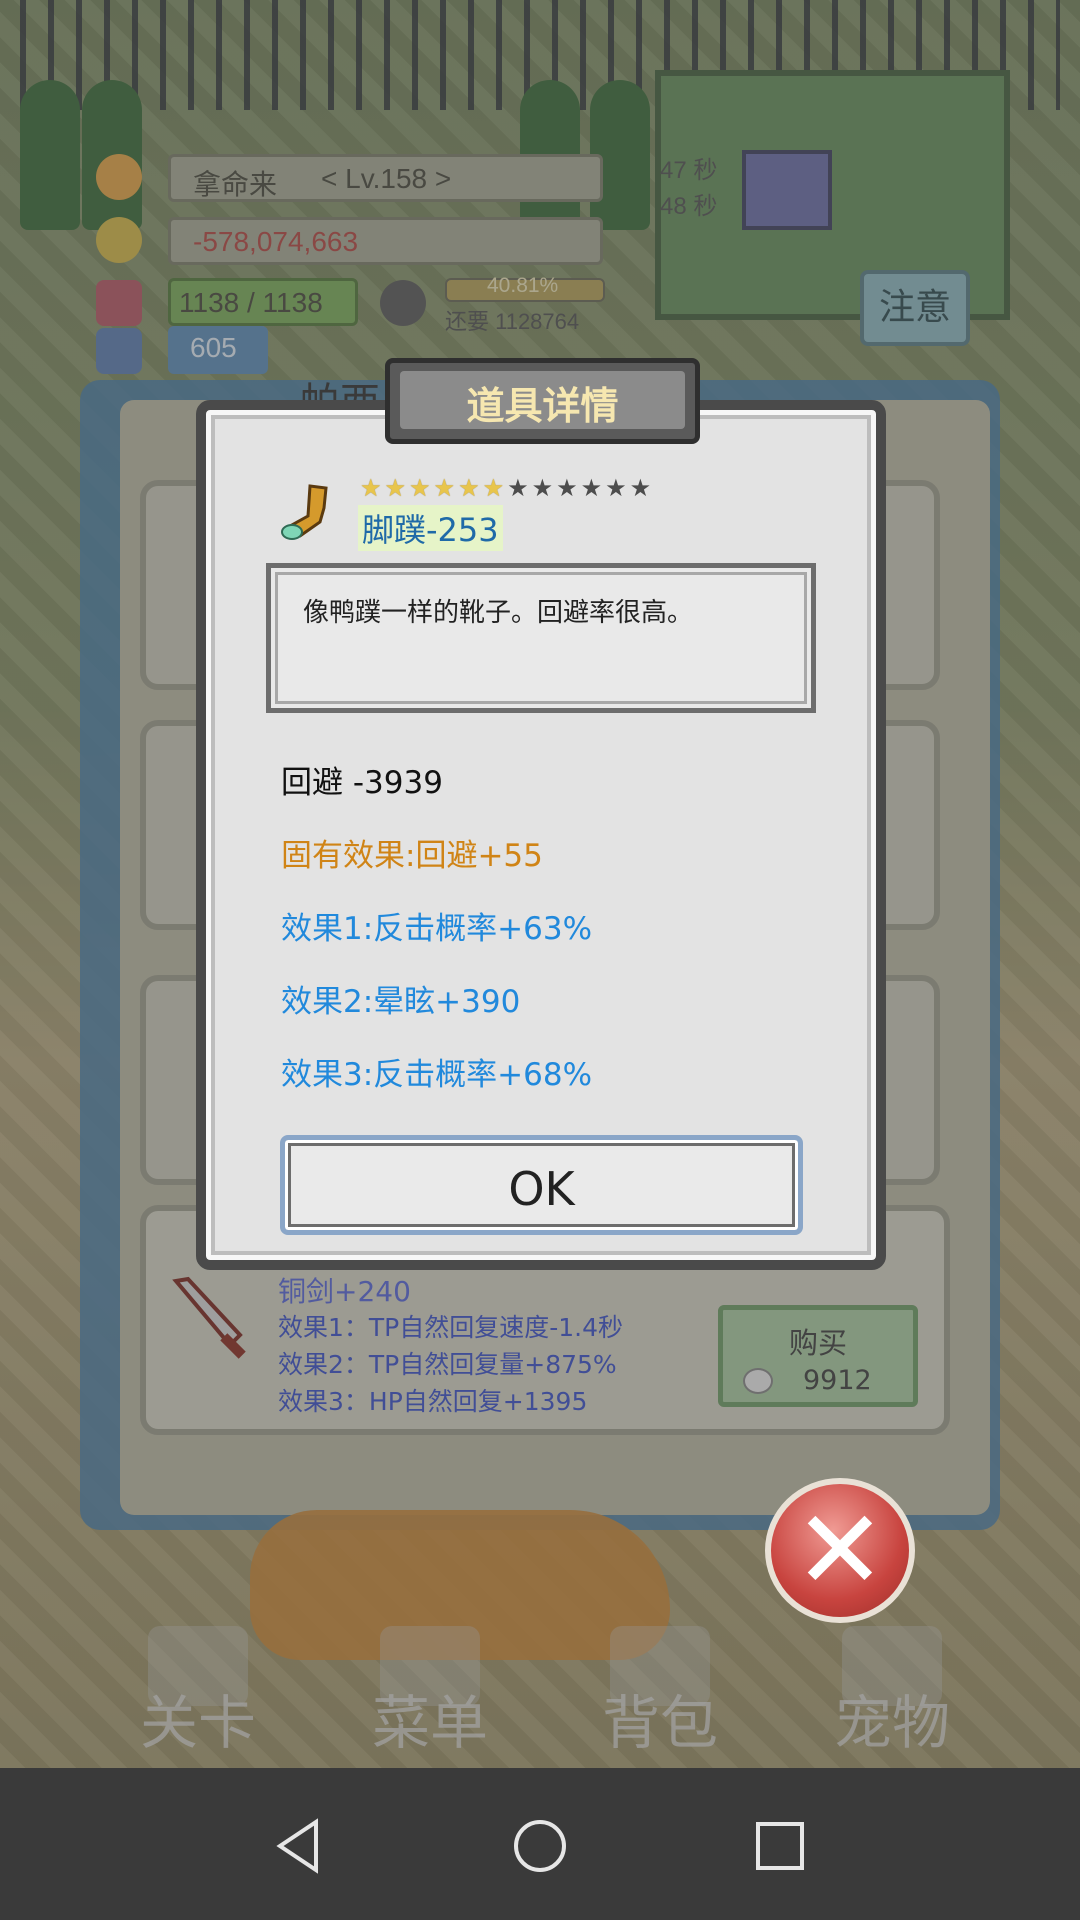 The image size is (1080, 1920). Describe the element at coordinates (300, 1846) in the screenshot. I see `back-icon` at that location.